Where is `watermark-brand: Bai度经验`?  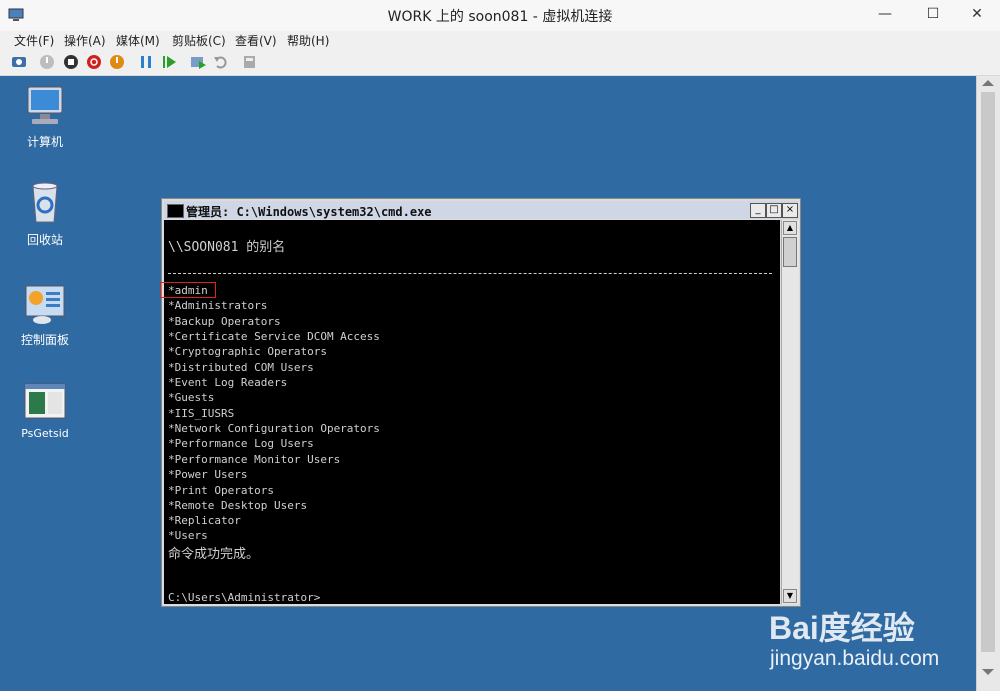
watermark-brand: Bai度经验 is located at coordinates (842, 628).